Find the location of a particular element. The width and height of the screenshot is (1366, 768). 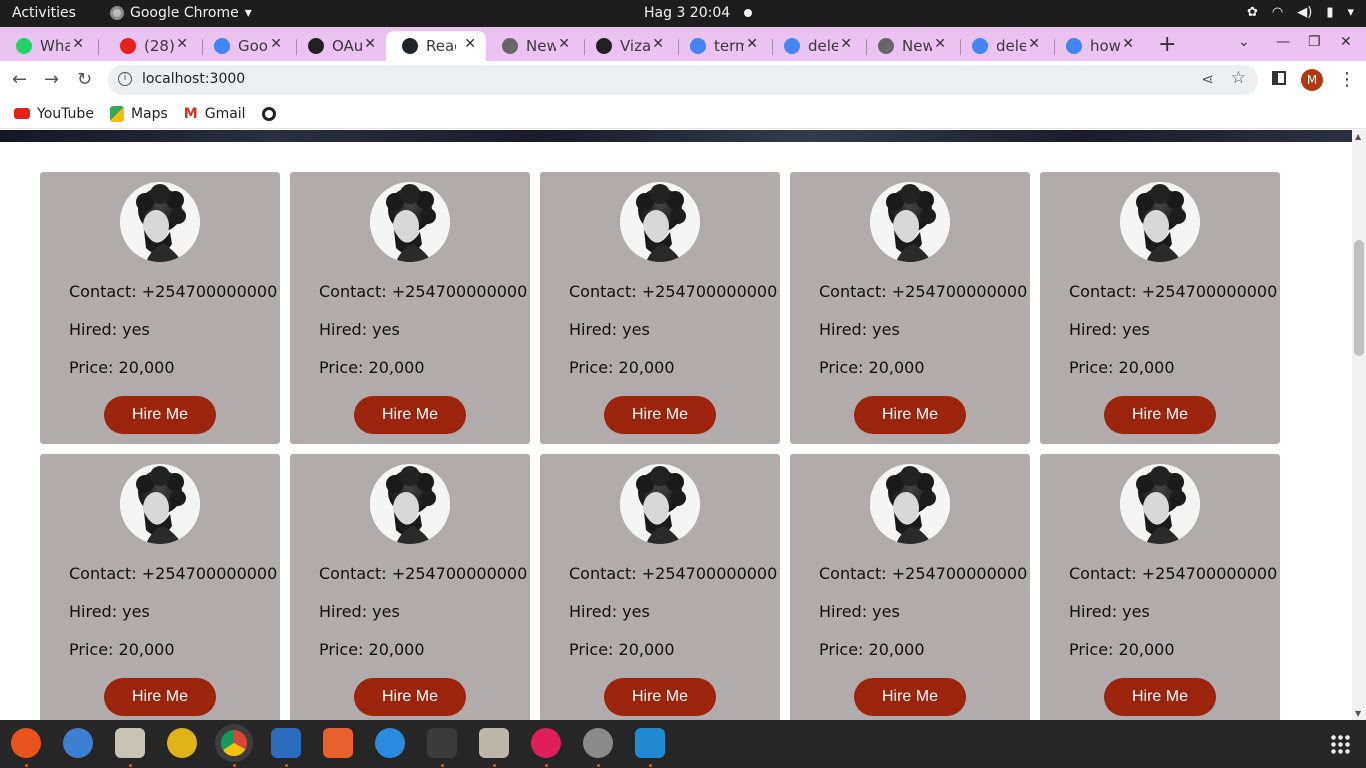

browser-tab: term ✕ is located at coordinates (721, 46).